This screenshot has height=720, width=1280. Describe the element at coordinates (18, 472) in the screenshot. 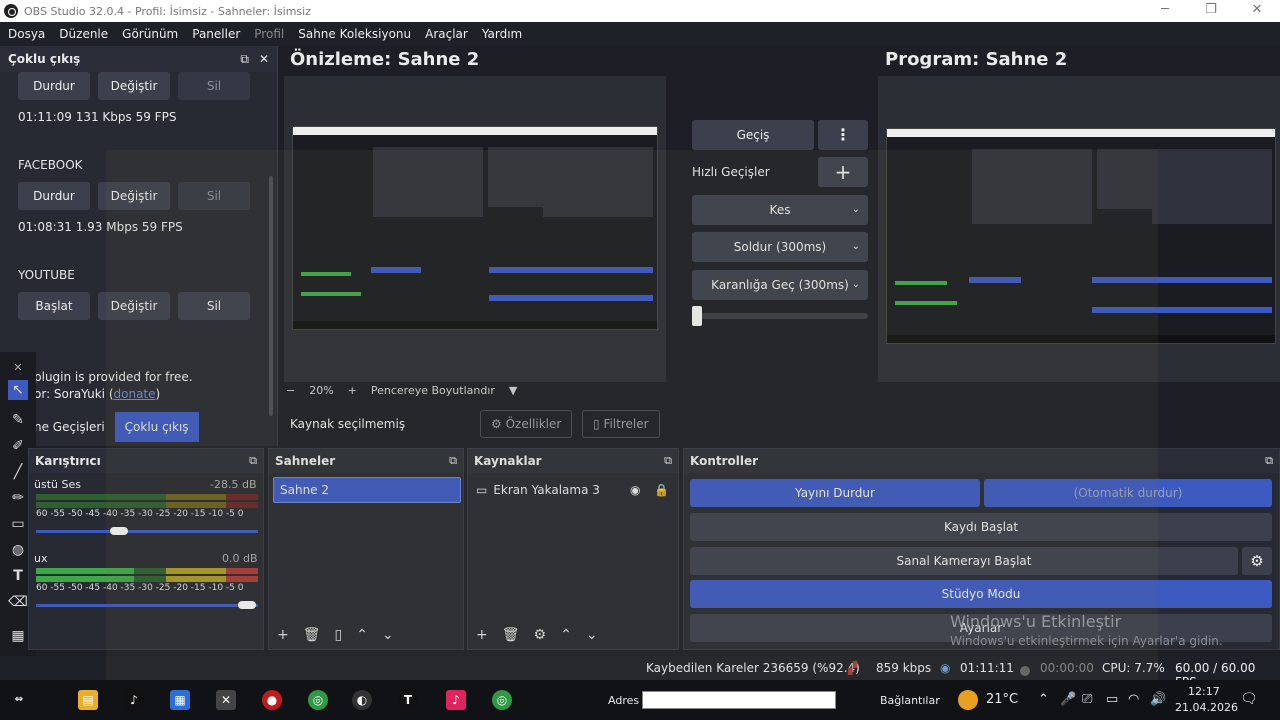

I see `line-icon: ╱` at that location.